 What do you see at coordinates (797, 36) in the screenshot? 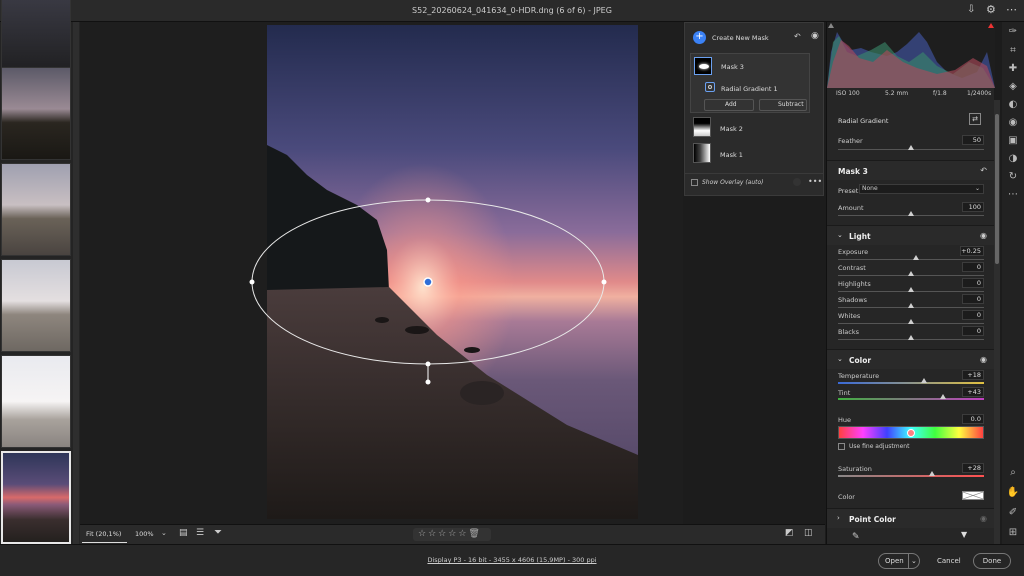
I see `reset-icon: ↶` at bounding box center [797, 36].